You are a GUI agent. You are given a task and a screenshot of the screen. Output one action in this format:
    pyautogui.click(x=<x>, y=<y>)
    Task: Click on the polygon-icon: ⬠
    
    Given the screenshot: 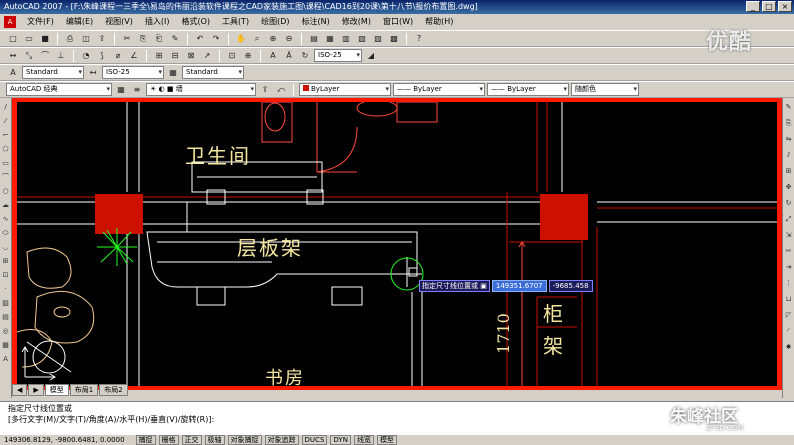 What is the action you would take?
    pyautogui.click(x=6, y=149)
    